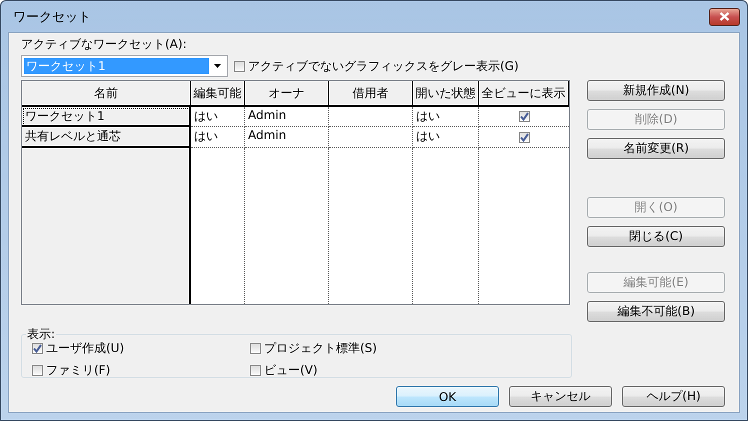 This screenshot has height=421, width=748. I want to click on name-cell: 共有レベルと通芯, so click(106, 137).